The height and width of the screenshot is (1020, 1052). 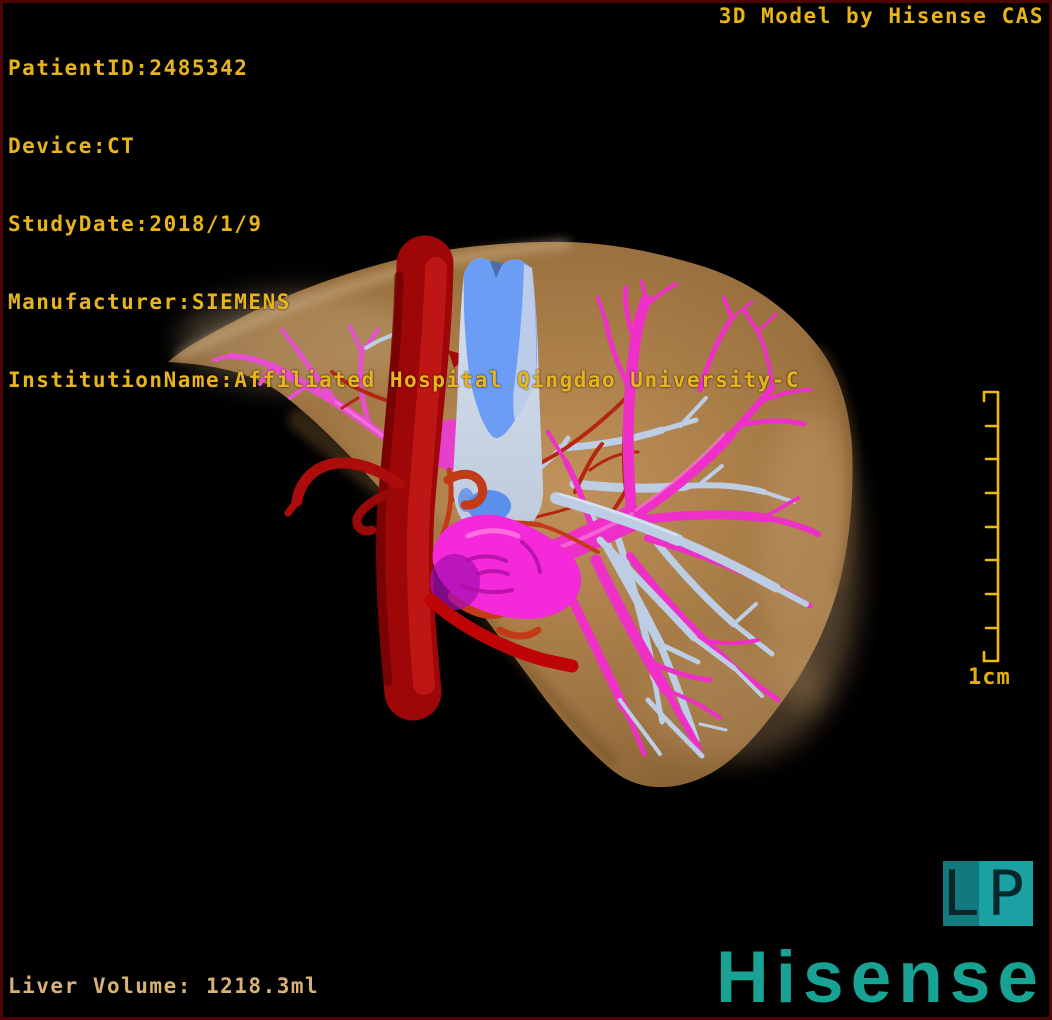 What do you see at coordinates (149, 302) in the screenshot?
I see `manufacturer-line: Manufacturer:SIEMENS` at bounding box center [149, 302].